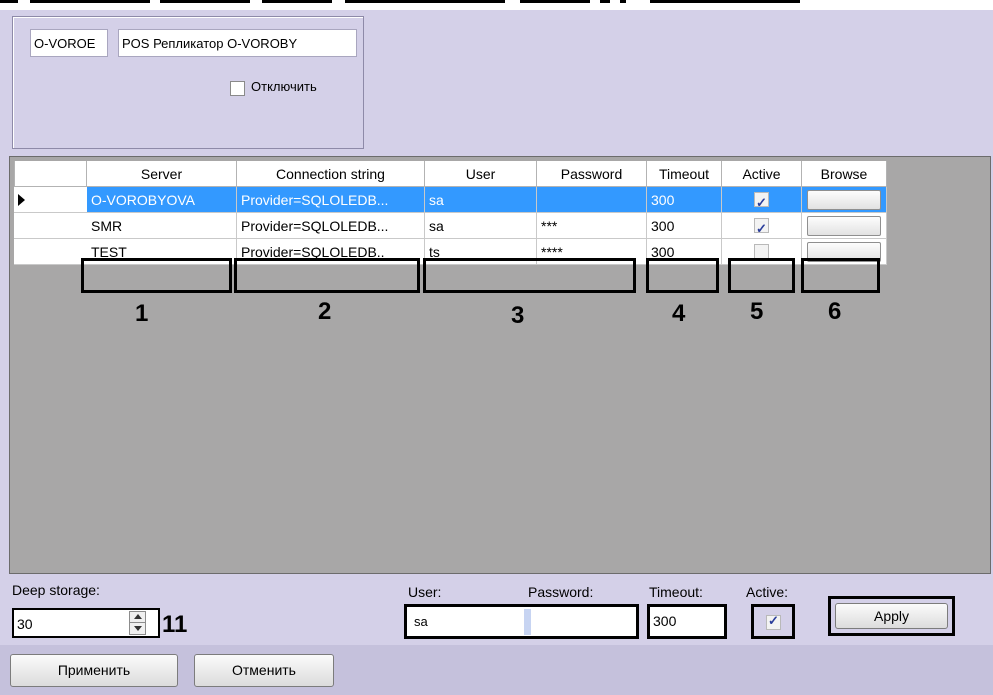  I want to click on table-row: SMR Provider=SQLOLEDB... sa *** 300, so click(450, 226).